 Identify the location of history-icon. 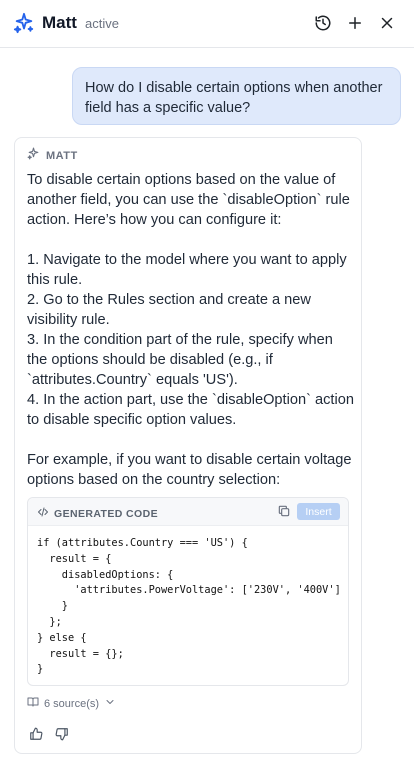
(323, 23).